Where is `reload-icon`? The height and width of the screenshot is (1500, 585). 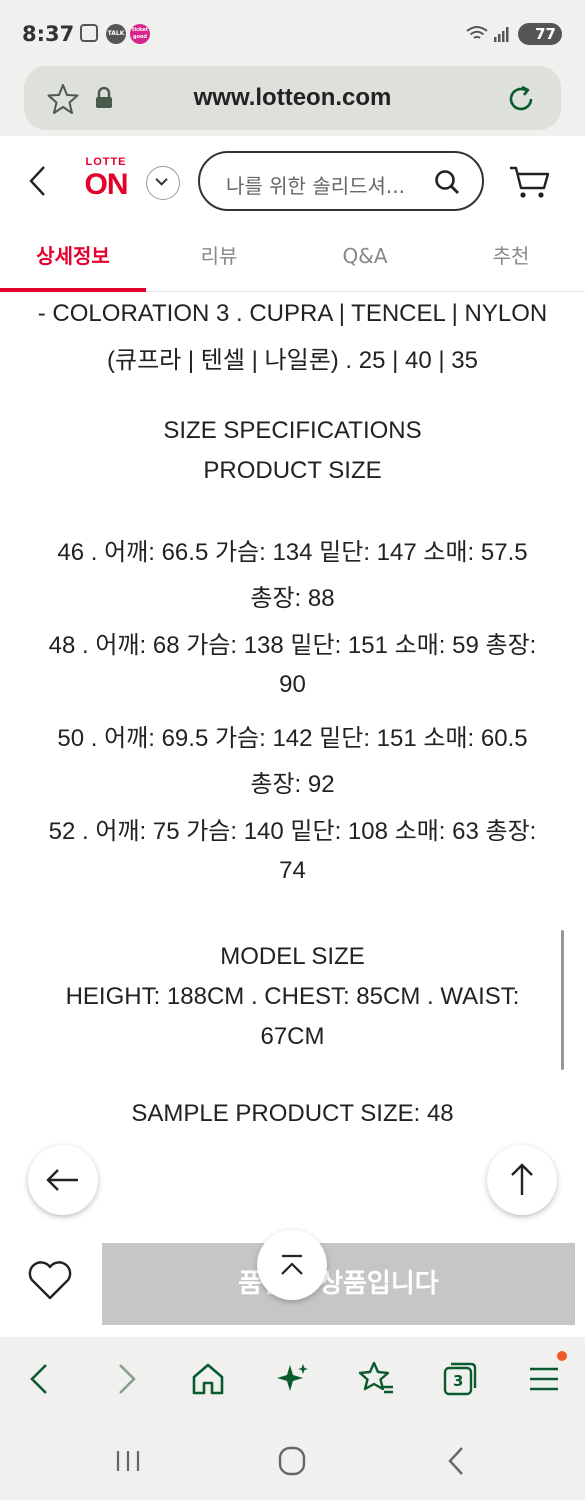 reload-icon is located at coordinates (521, 99).